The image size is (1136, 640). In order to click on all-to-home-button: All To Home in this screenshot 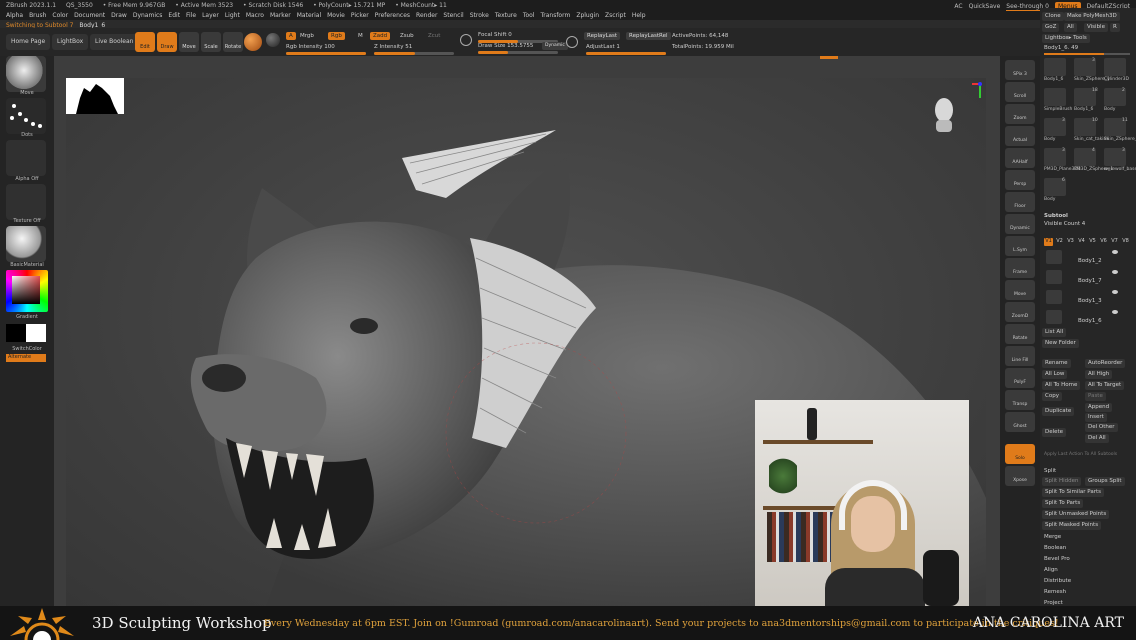, I will do `click(1061, 385)`.